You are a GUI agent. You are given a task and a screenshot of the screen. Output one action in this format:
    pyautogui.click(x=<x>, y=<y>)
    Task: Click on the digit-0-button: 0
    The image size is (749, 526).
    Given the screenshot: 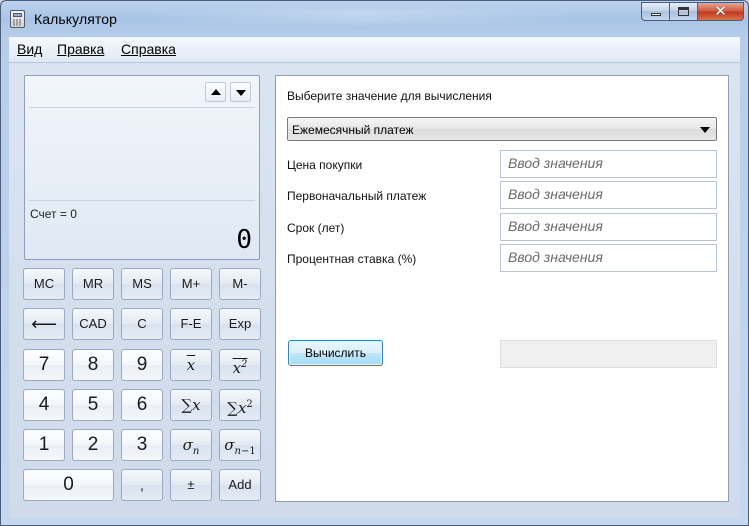 What is the action you would take?
    pyautogui.click(x=68, y=485)
    